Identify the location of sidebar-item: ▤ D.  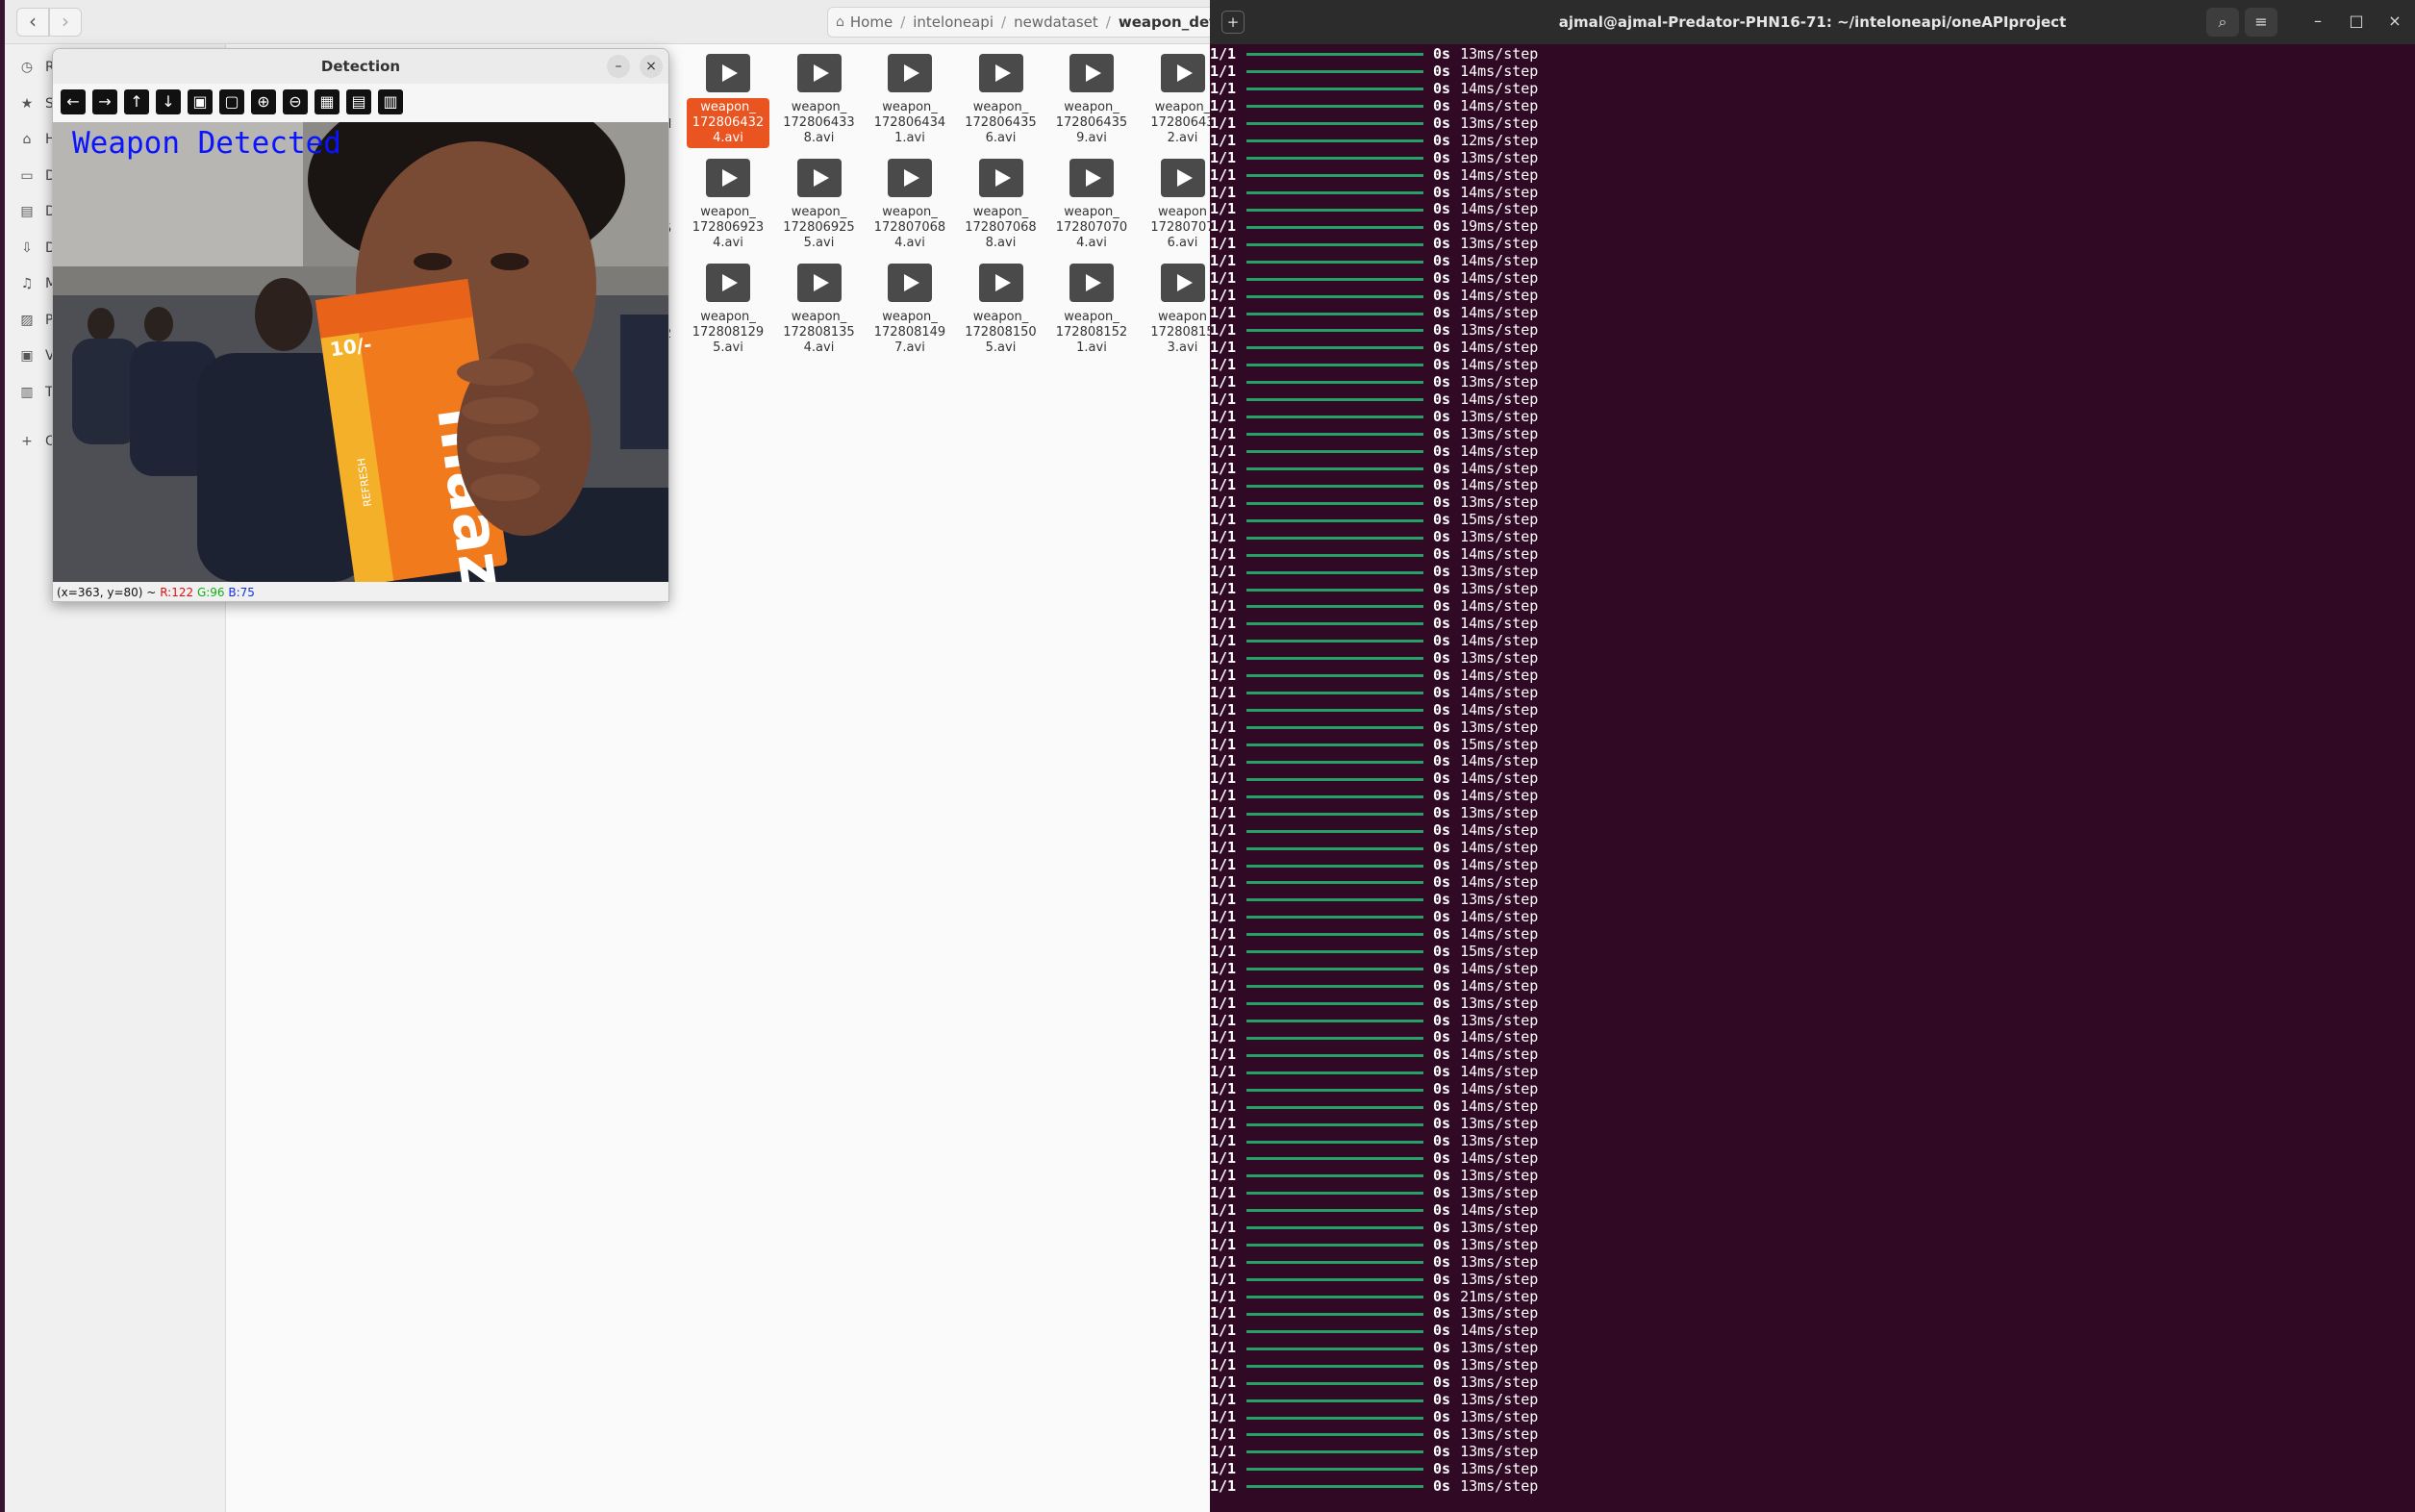
(36, 212).